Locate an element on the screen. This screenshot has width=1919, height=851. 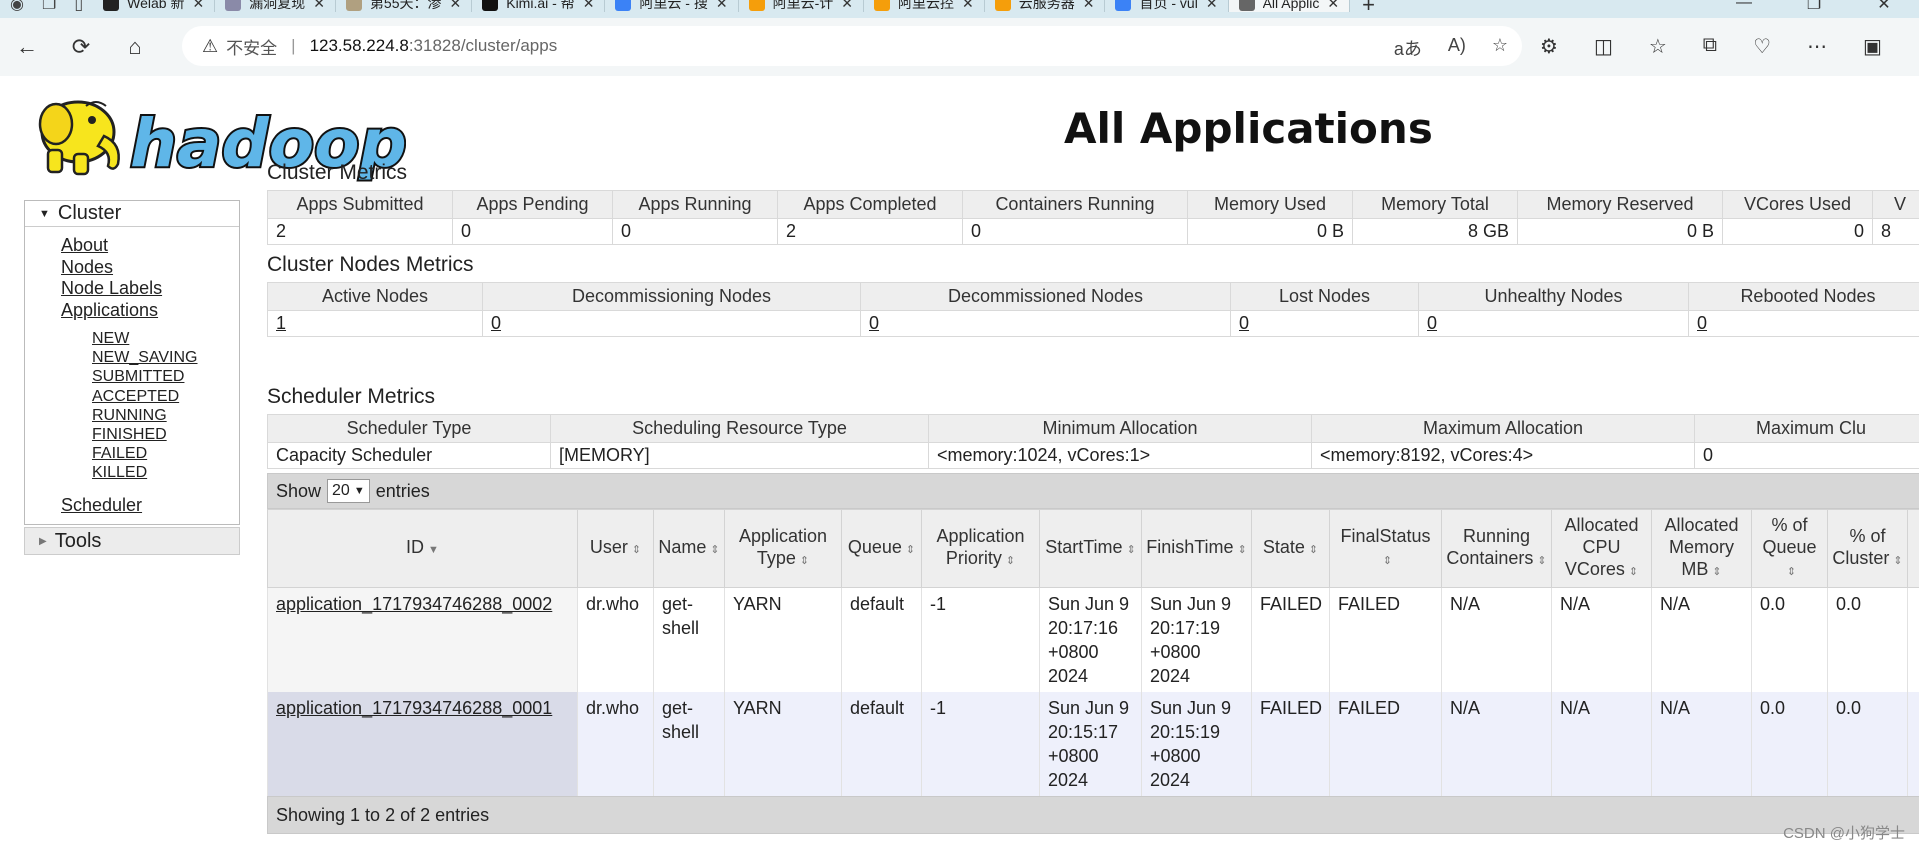
workspaces-icon: ❐ is located at coordinates (49, 7).